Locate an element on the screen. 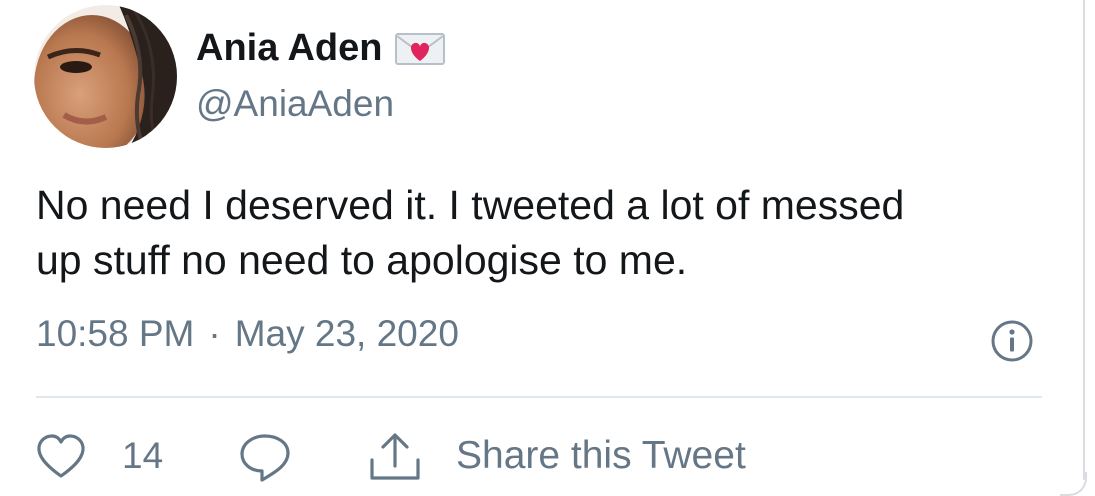  share-tweet-button: Share this Tweet is located at coordinates (601, 456).